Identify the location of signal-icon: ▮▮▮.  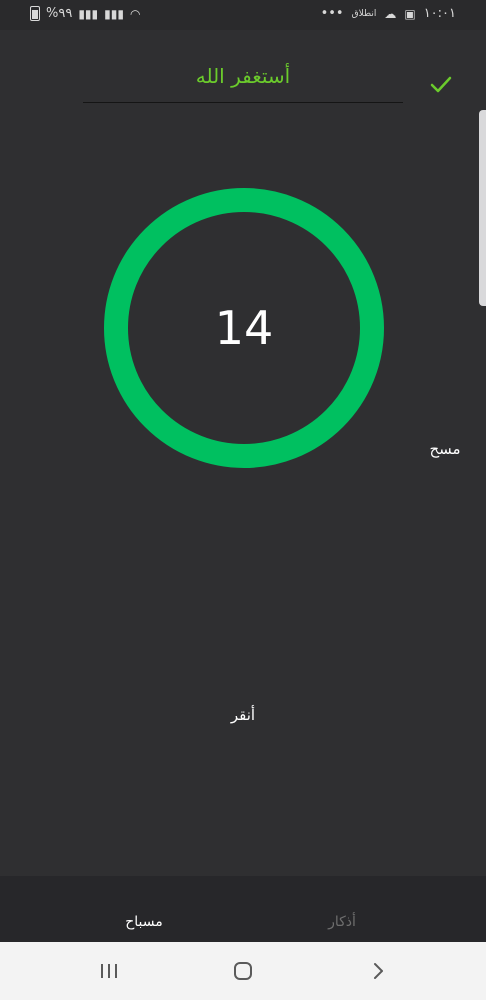
(88, 13).